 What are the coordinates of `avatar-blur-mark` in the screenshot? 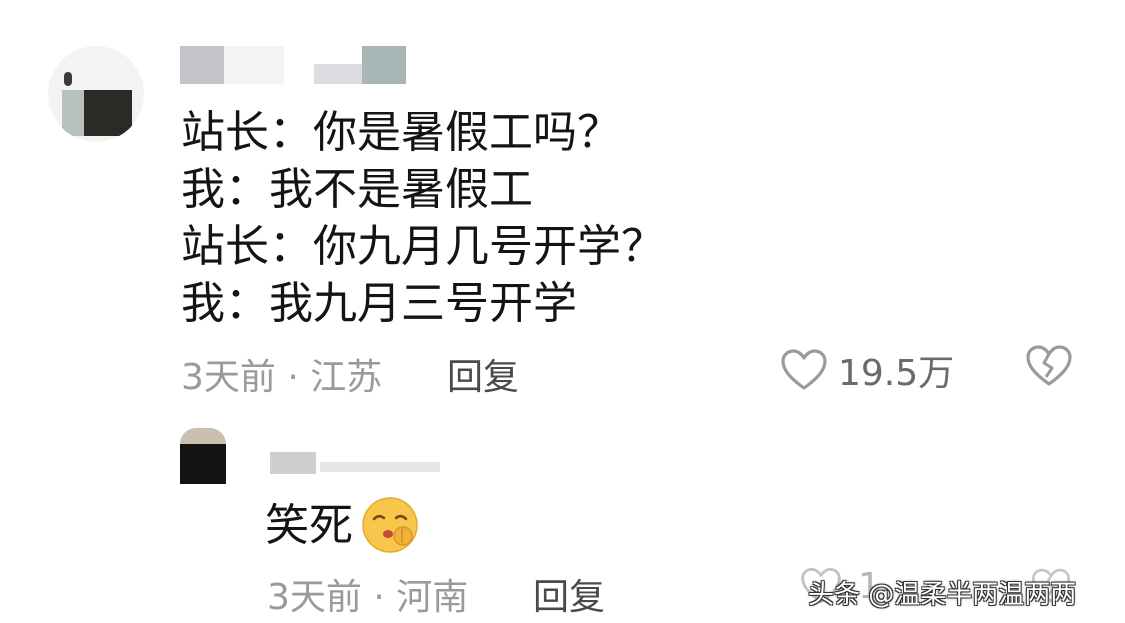 It's located at (68, 79).